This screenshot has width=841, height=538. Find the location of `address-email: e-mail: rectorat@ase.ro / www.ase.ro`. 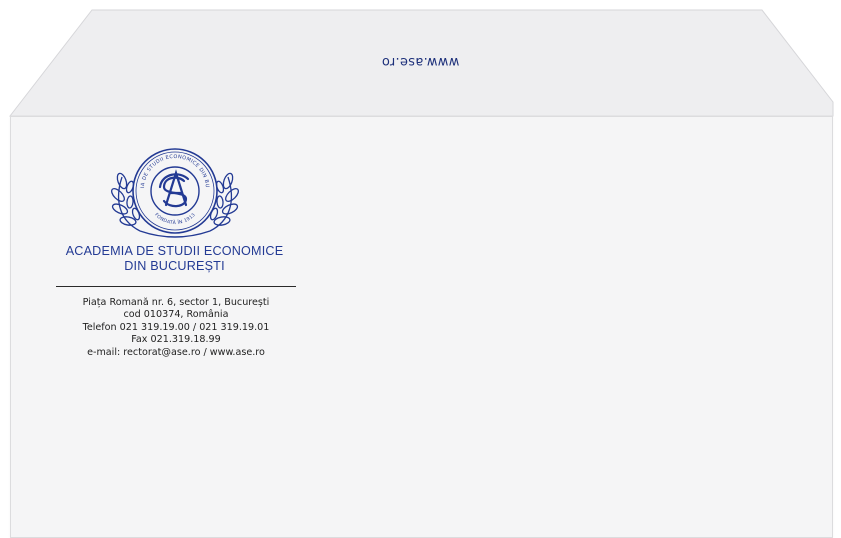

address-email: e-mail: rectorat@ase.ro / www.ase.ro is located at coordinates (176, 352).